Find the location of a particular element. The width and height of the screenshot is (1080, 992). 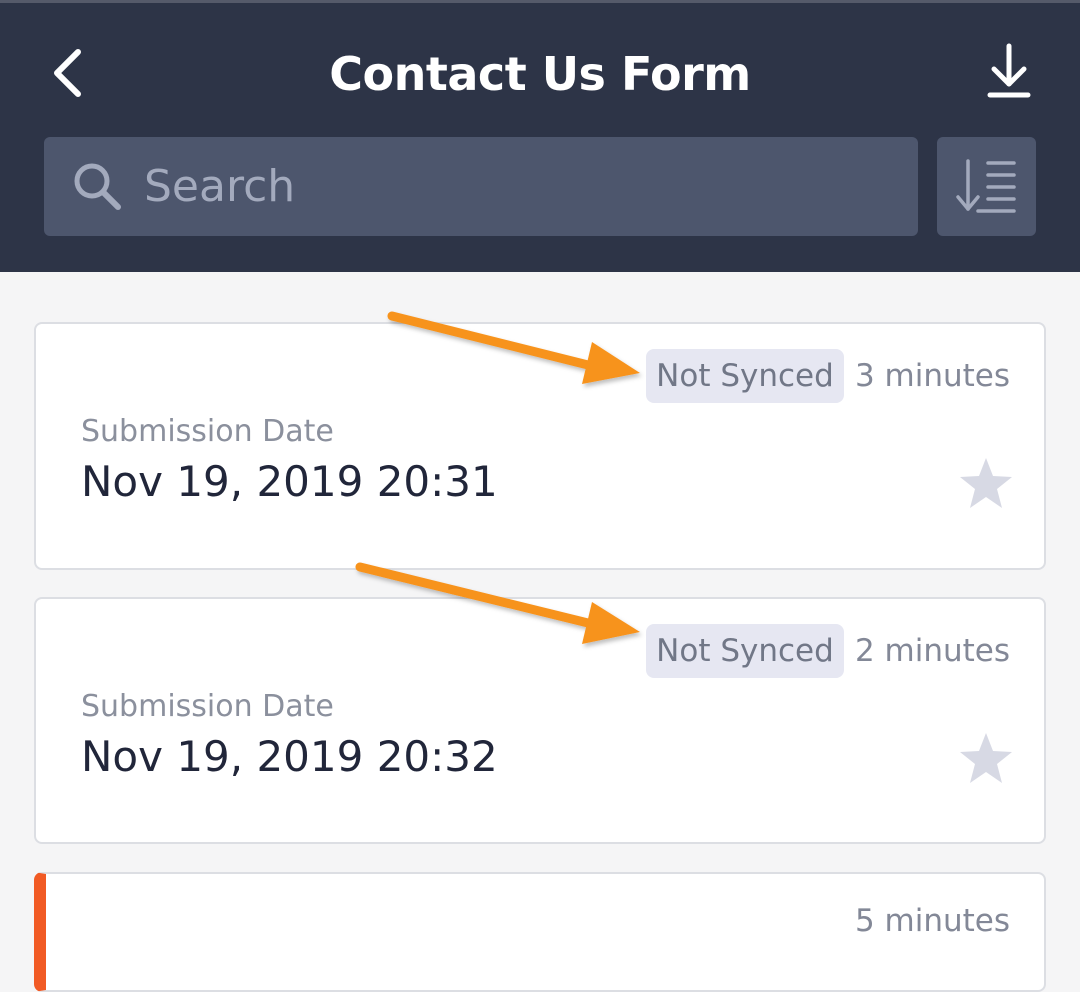

search-bar is located at coordinates (481, 186).